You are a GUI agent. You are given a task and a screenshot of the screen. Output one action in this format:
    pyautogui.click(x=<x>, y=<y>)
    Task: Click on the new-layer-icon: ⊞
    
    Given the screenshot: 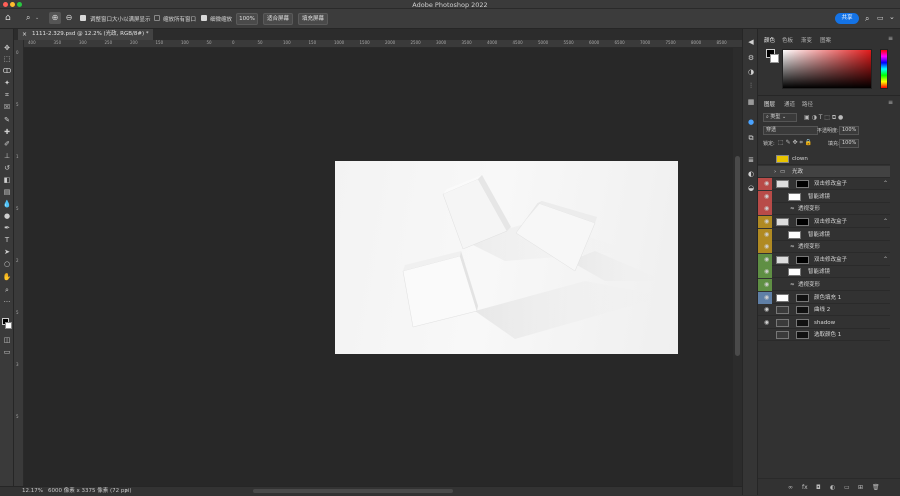 What is the action you would take?
    pyautogui.click(x=860, y=487)
    